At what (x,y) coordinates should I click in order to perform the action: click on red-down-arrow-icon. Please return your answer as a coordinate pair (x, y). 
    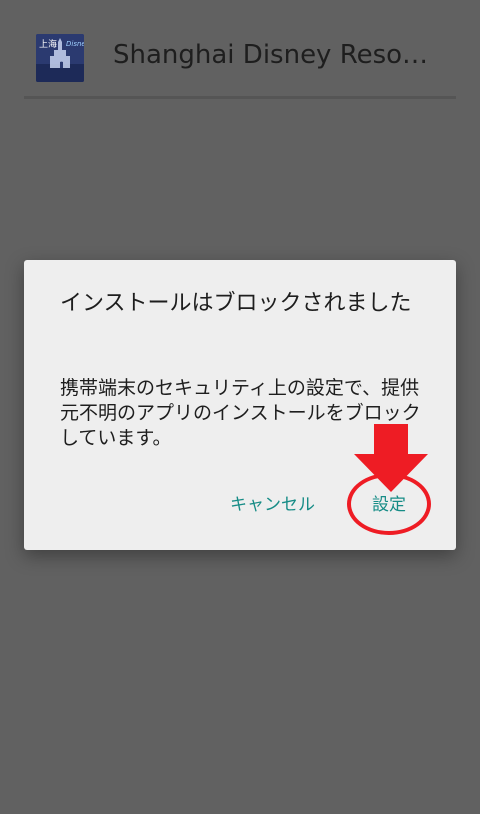
    Looking at the image, I should click on (391, 458).